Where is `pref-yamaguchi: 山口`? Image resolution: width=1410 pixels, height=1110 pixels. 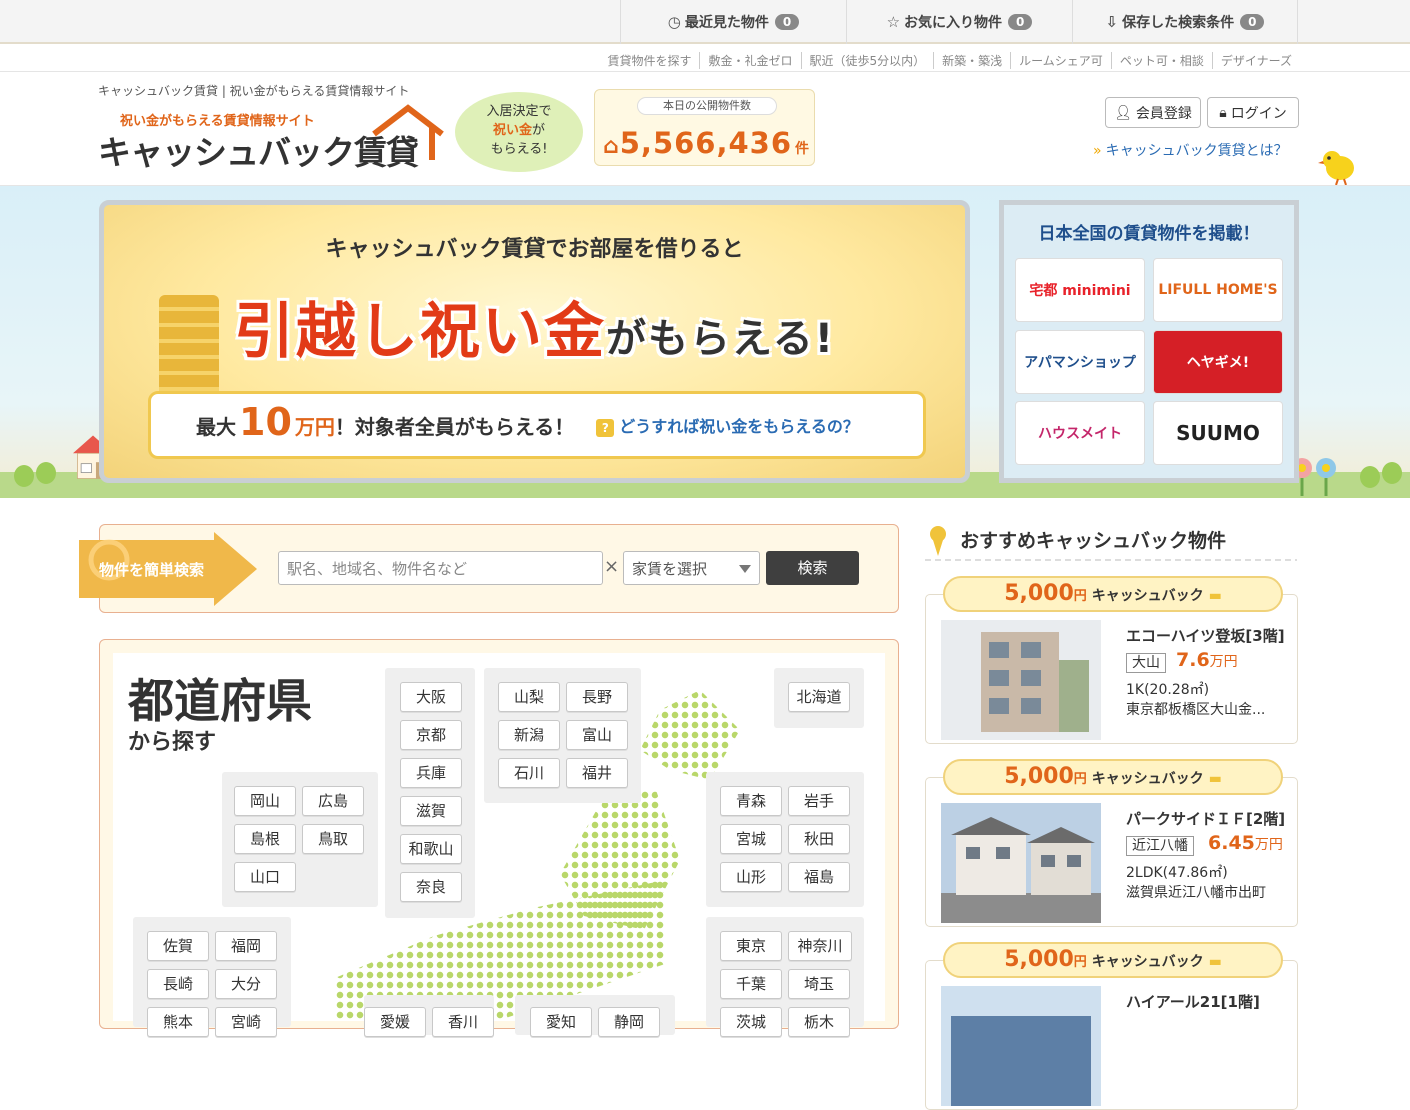 pref-yamaguchi: 山口 is located at coordinates (265, 877).